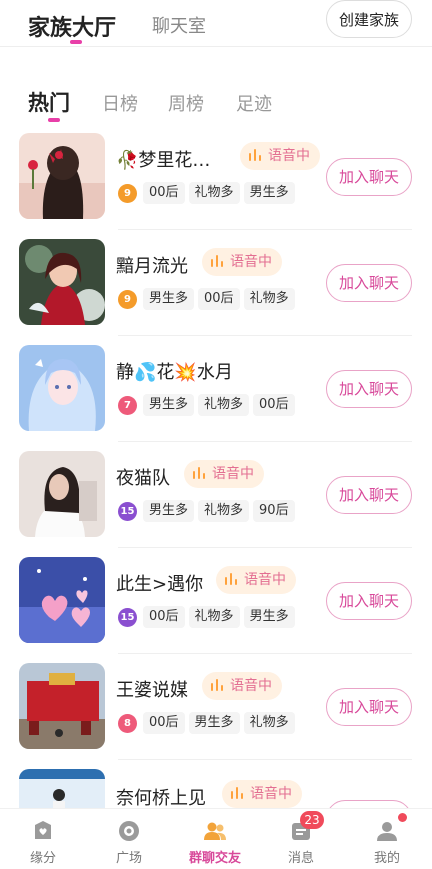 The image size is (432, 869). What do you see at coordinates (216, 104) in the screenshot?
I see `ranking-tabs: 热门 日榜 周榜 足迹` at bounding box center [216, 104].